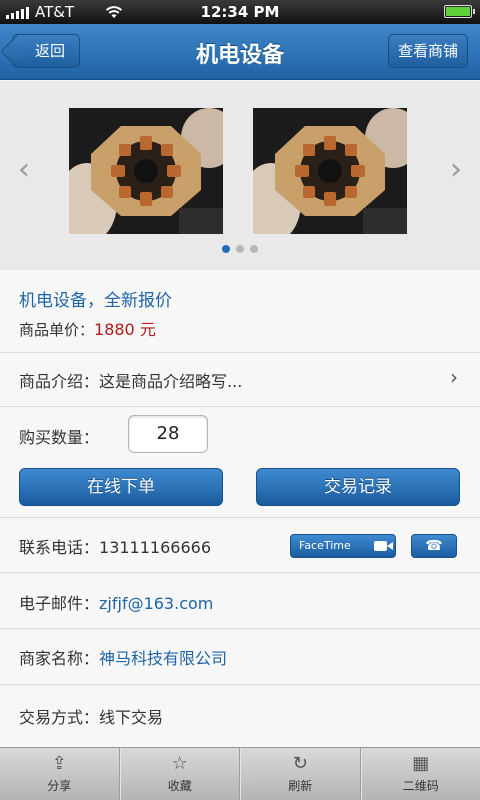 This screenshot has width=480, height=800. I want to click on video-camera-icon, so click(383, 546).